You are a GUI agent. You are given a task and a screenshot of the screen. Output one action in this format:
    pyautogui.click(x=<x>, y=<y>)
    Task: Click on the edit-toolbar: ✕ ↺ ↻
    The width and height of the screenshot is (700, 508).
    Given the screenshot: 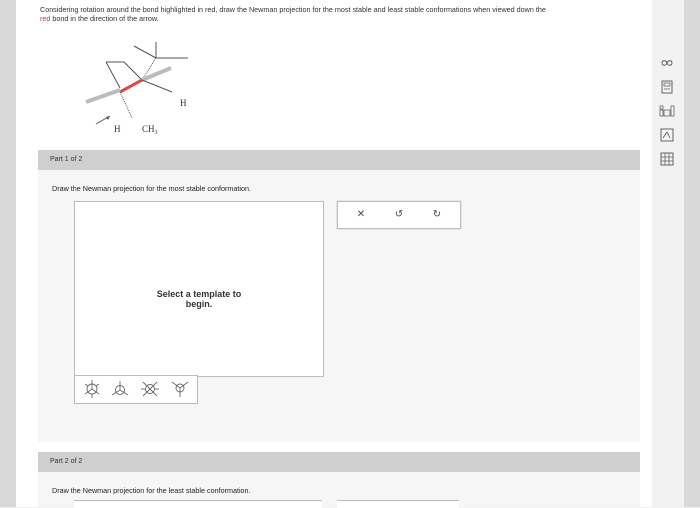 What is the action you would take?
    pyautogui.click(x=399, y=215)
    